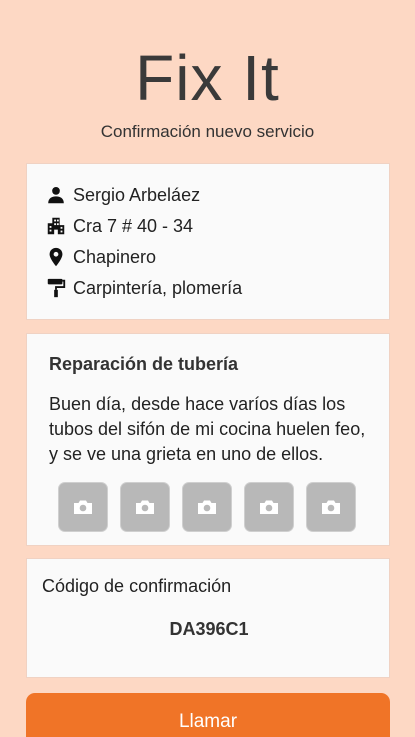 This screenshot has width=415, height=737. I want to click on client-services-row: Carpintería, plomería, so click(143, 288).